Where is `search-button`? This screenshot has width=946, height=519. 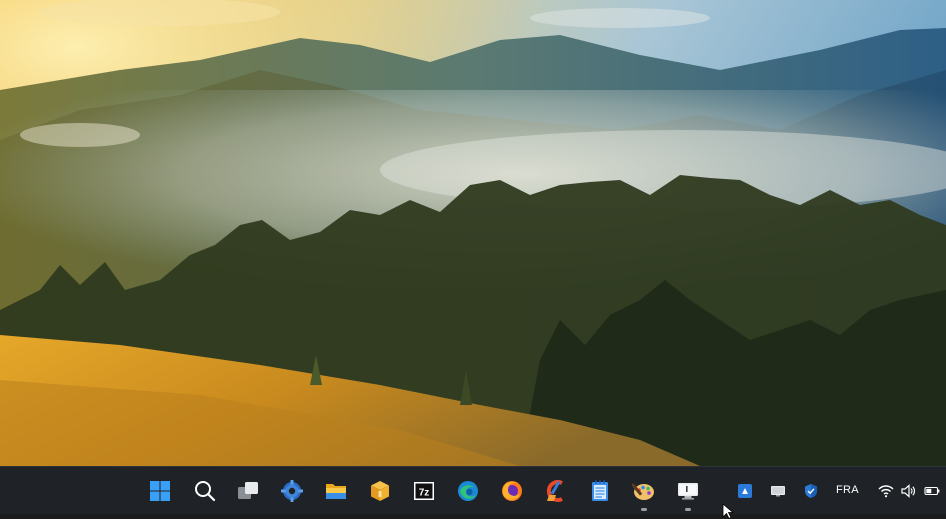
search-button is located at coordinates (205, 491).